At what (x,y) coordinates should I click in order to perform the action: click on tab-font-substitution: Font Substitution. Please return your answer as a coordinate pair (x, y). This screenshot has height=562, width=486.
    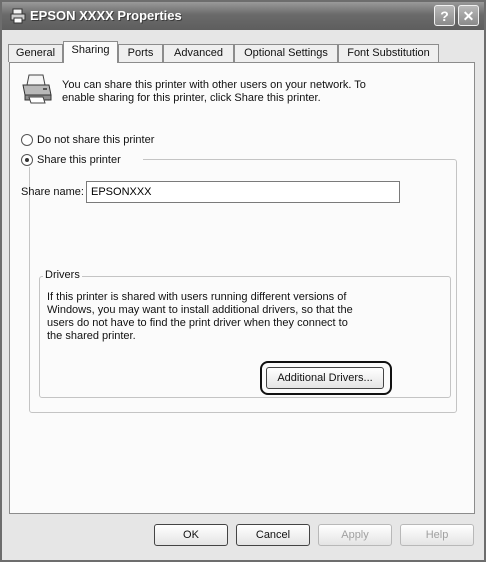
    Looking at the image, I should click on (388, 53).